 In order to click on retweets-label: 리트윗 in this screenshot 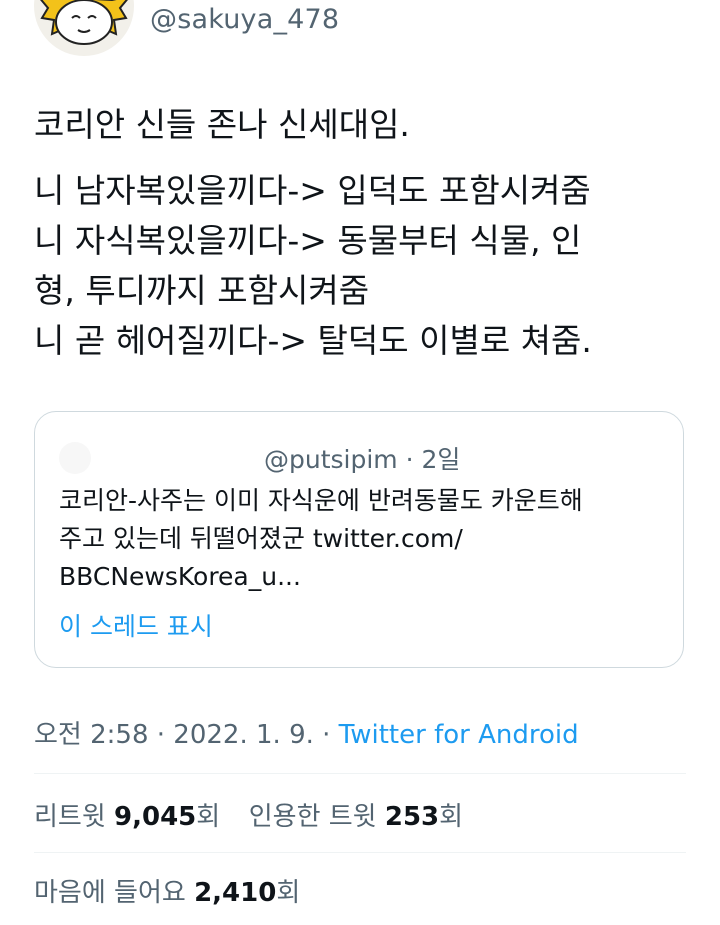, I will do `click(74, 817)`.